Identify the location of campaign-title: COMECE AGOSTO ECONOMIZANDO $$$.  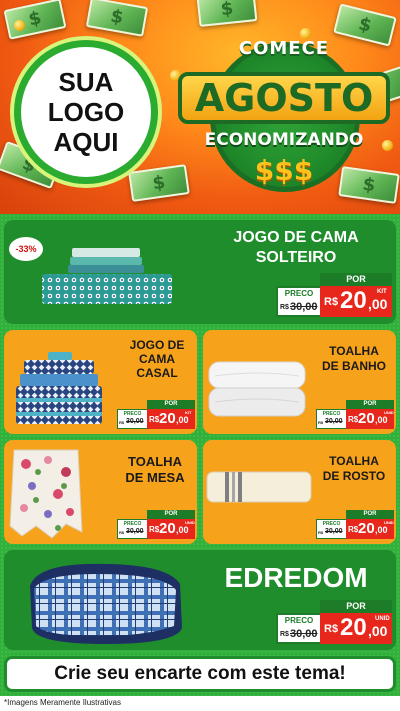
(284, 115).